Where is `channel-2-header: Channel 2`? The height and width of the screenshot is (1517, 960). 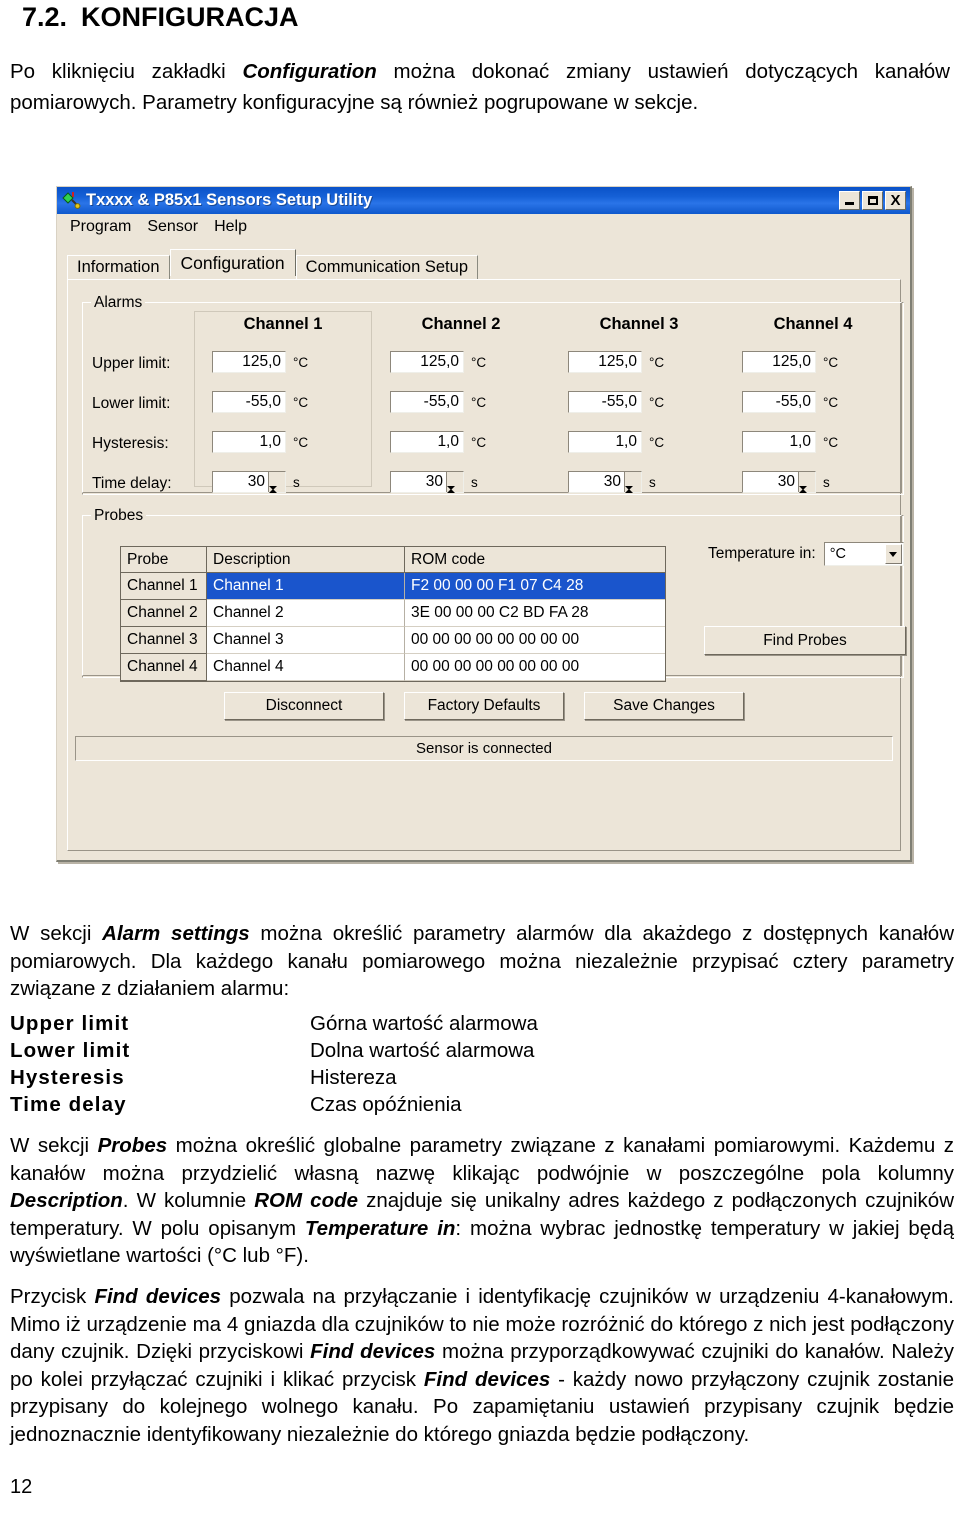
channel-2-header: Channel 2 is located at coordinates (461, 324).